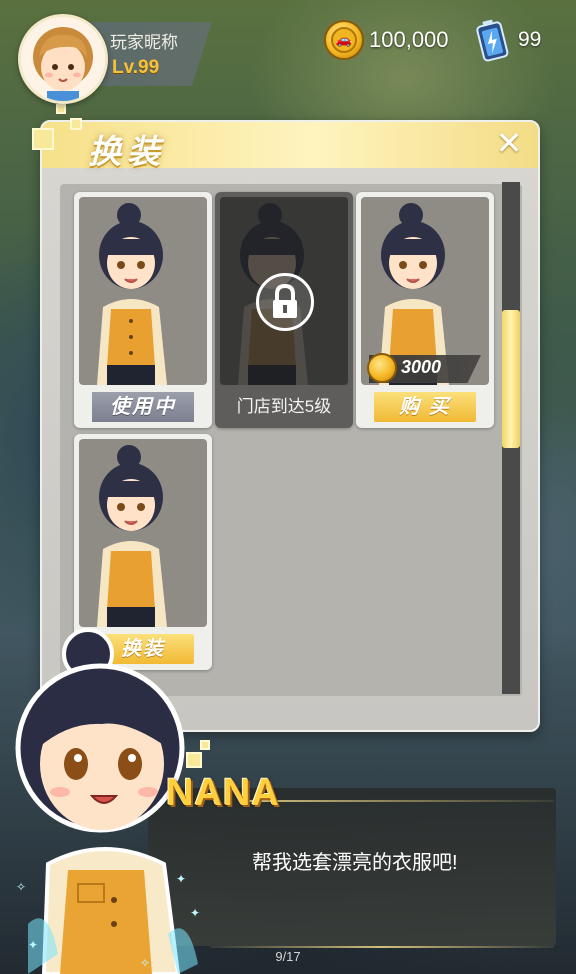  I want to click on lock-icon, so click(285, 302).